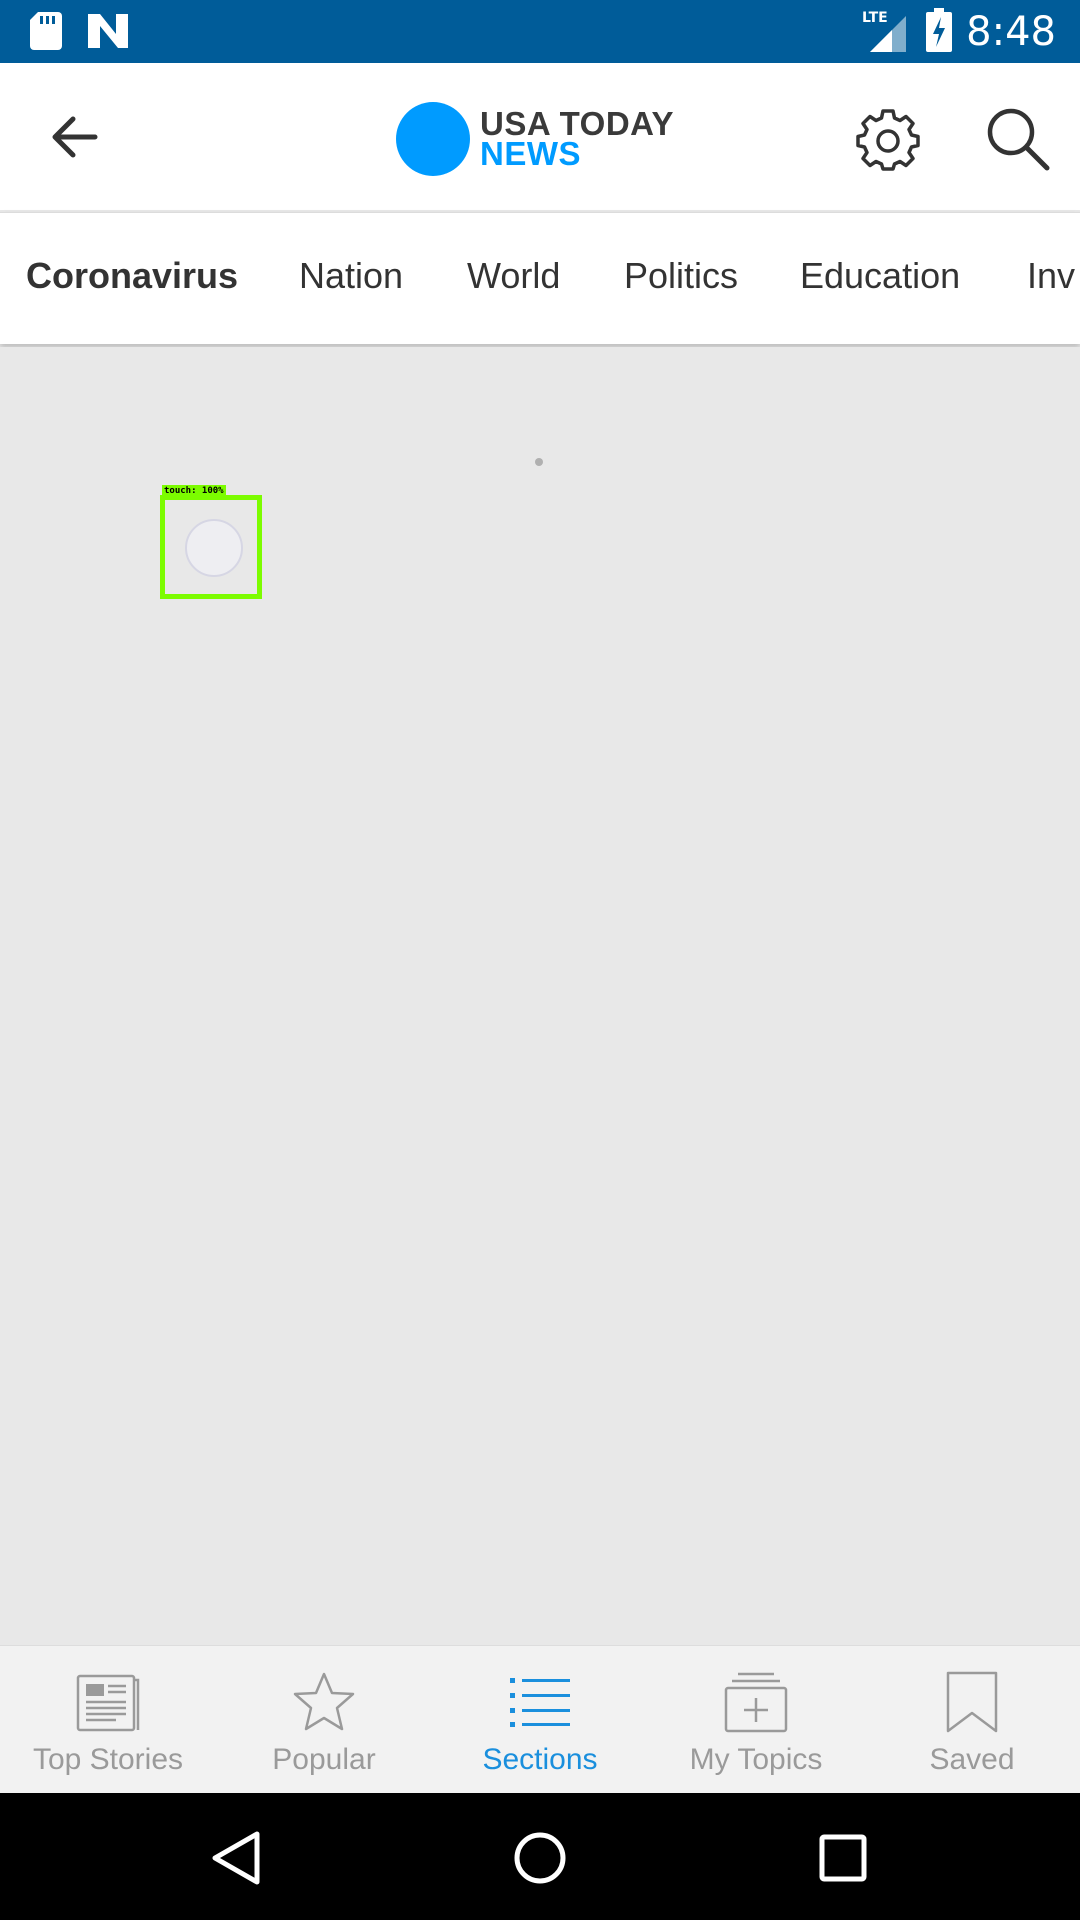 The height and width of the screenshot is (1920, 1080). I want to click on usa-today-logo: USA TODAY NEWS, so click(535, 139).